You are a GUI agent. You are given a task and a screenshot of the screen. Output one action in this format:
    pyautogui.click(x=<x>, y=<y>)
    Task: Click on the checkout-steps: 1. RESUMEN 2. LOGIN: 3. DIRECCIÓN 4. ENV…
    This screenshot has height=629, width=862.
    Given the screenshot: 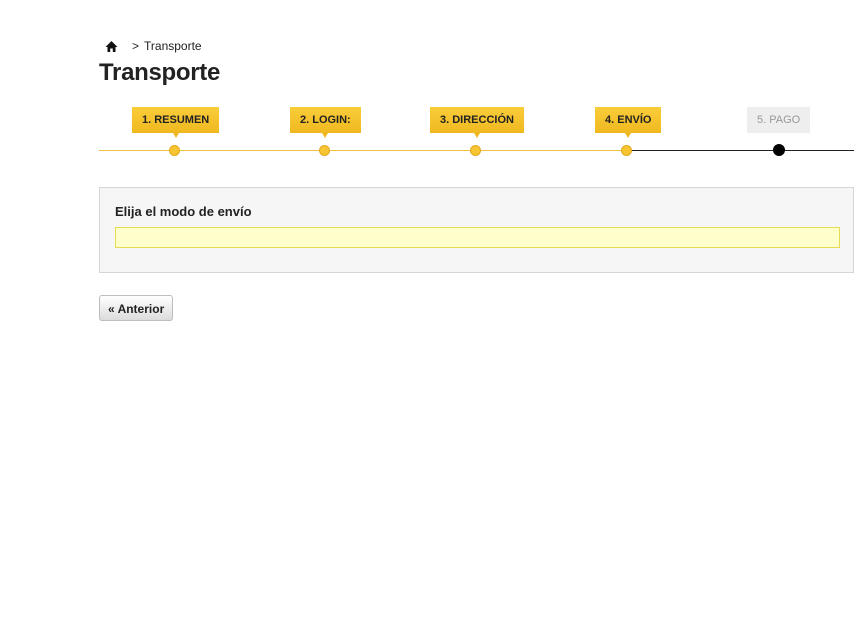 What is the action you would take?
    pyautogui.click(x=476, y=131)
    